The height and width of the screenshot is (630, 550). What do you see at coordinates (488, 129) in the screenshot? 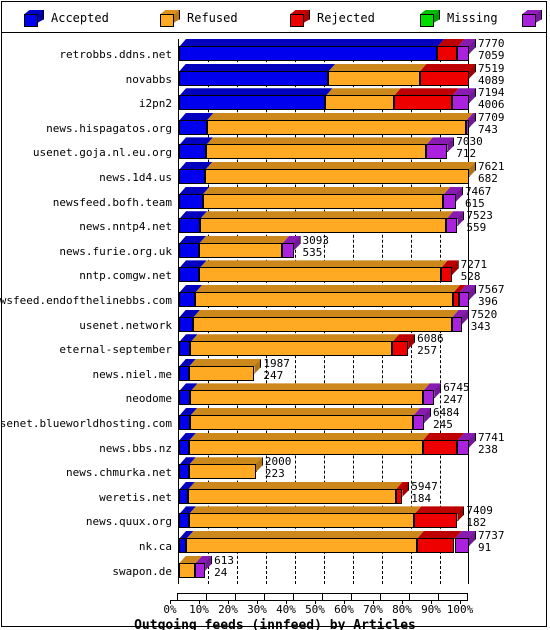
I see `bar-value-secondary: 743` at bounding box center [488, 129].